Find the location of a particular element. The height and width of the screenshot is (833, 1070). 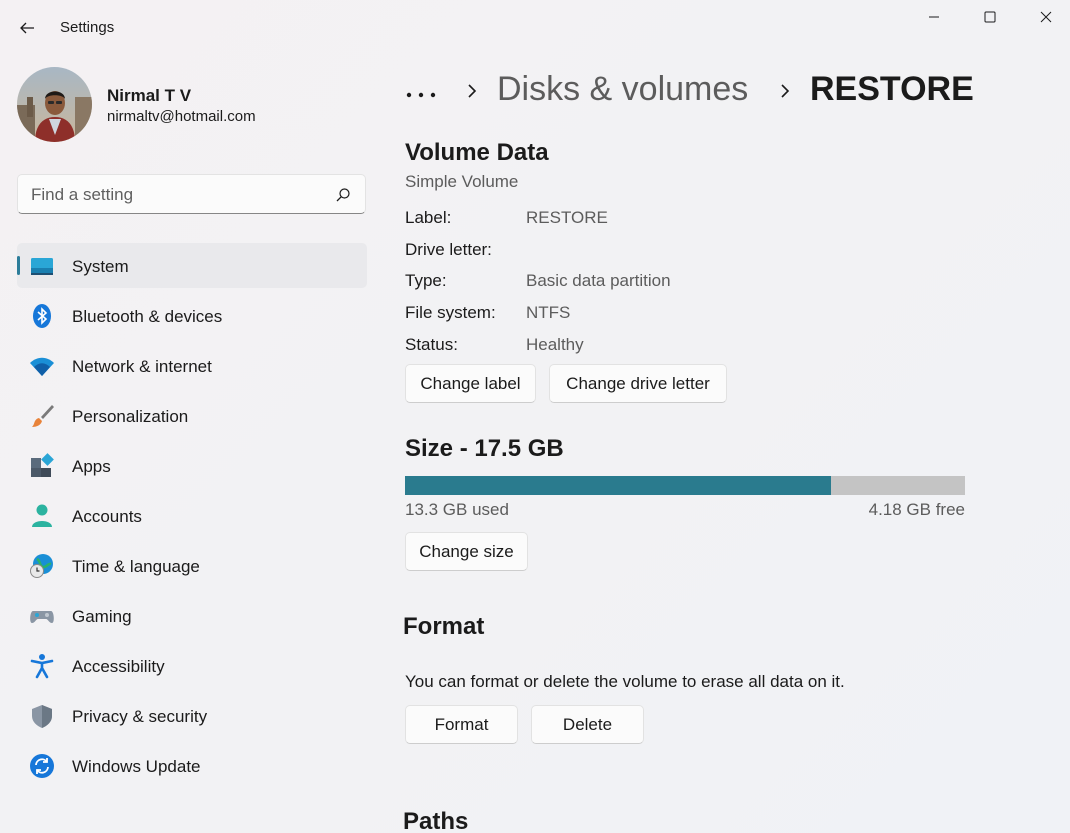

user-name: Nirmal T V is located at coordinates (149, 95).